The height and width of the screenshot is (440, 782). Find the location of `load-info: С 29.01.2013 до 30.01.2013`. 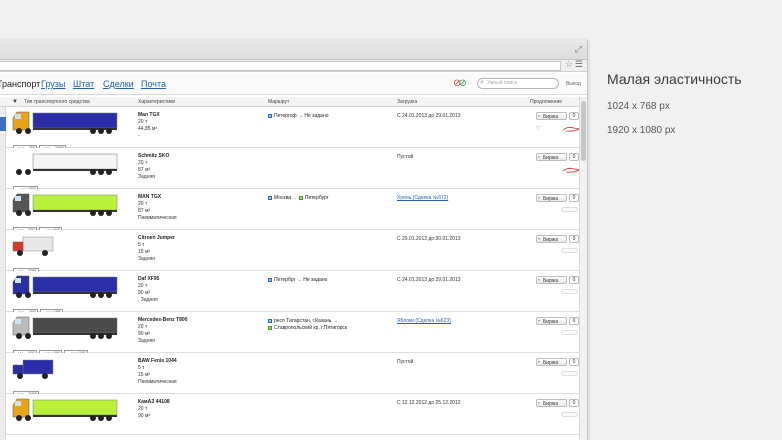

load-info: С 29.01.2013 до 30.01.2013 is located at coordinates (429, 239).